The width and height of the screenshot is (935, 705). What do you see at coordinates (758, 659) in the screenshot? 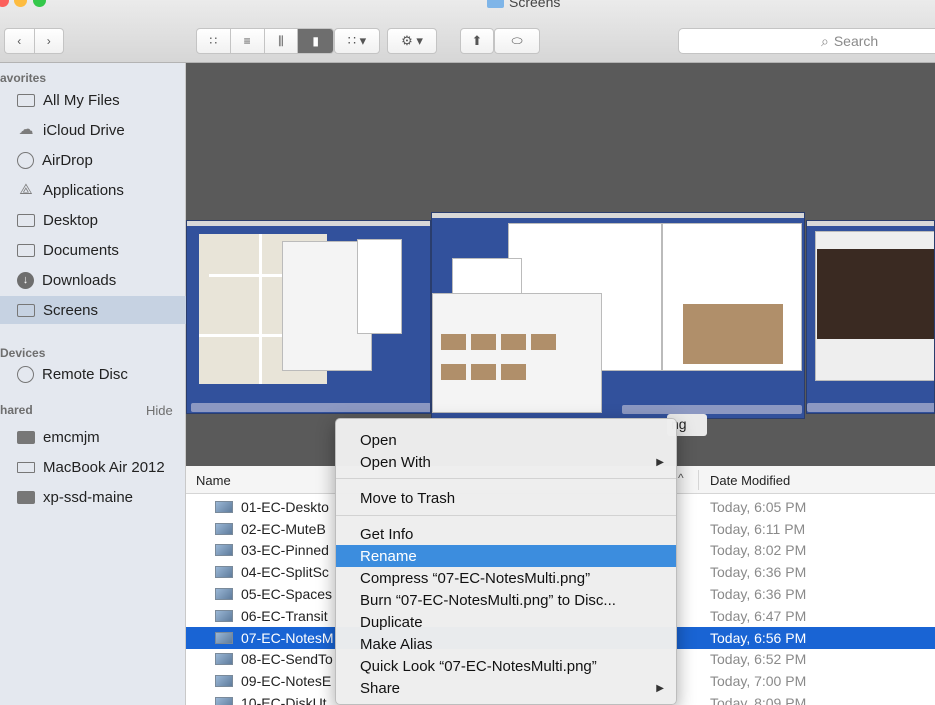
I see `file-date: Today, 6:52 PM` at bounding box center [758, 659].